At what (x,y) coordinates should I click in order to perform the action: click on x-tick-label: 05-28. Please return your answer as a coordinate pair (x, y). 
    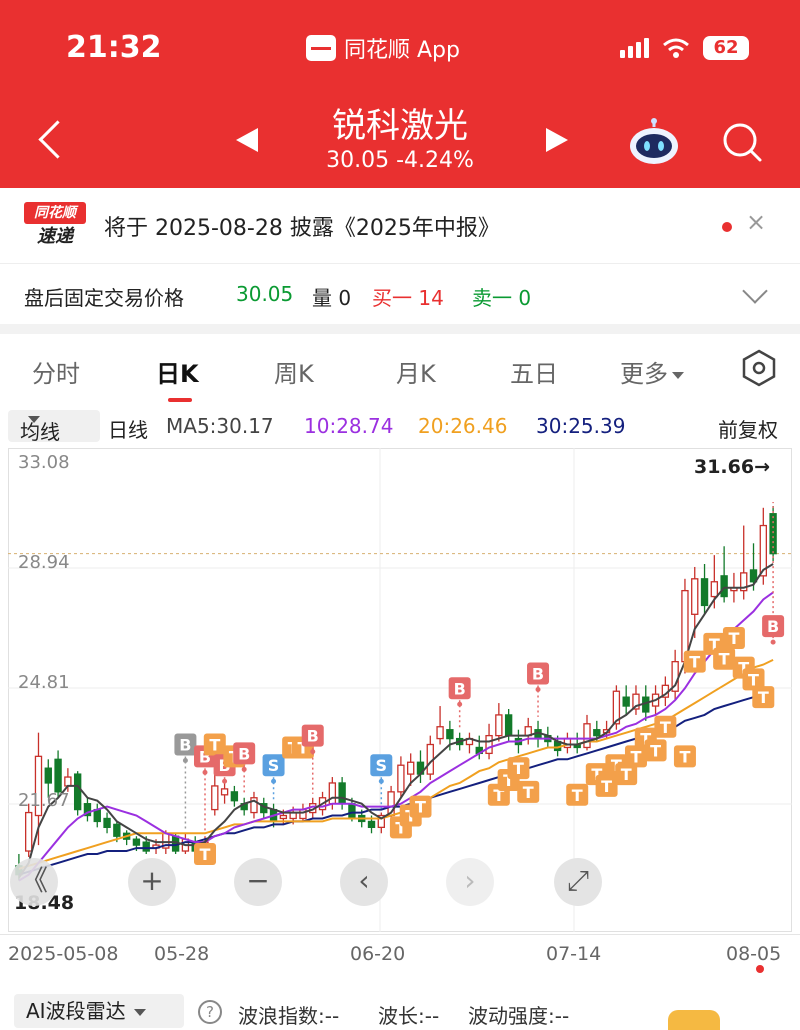
    Looking at the image, I should click on (182, 954).